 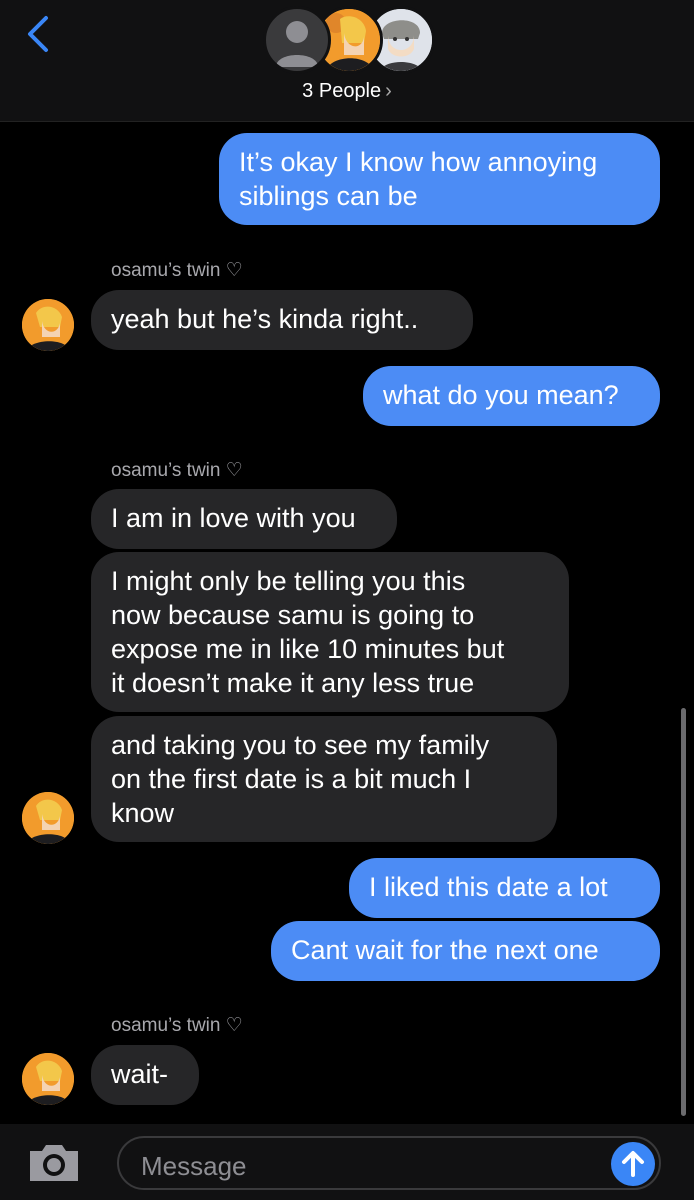 I want to click on message-line: it doesn’t make it any less true, so click(x=293, y=683).